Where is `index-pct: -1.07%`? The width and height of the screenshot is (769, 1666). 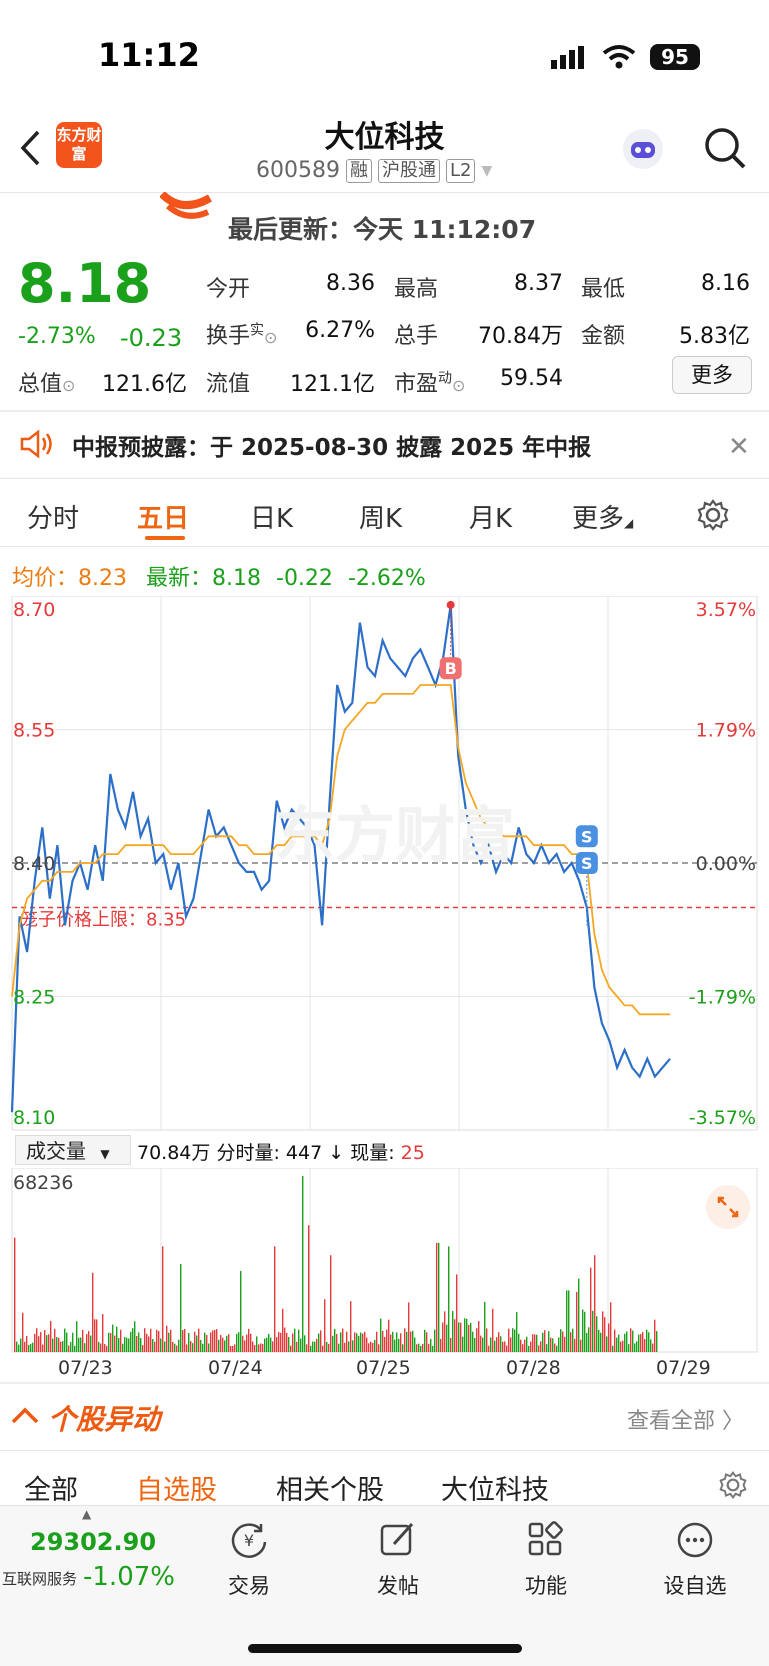 index-pct: -1.07% is located at coordinates (129, 1577).